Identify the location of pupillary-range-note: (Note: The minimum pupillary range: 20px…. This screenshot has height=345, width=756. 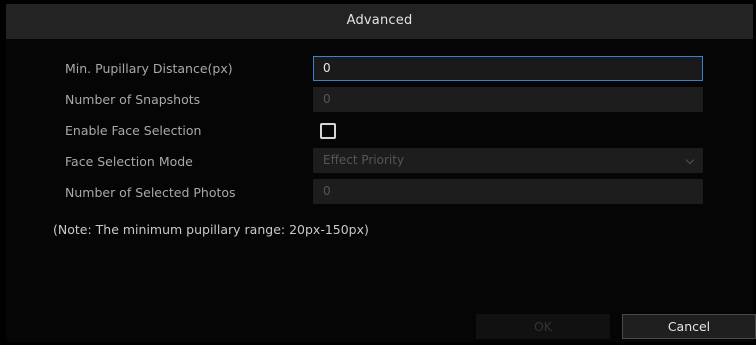
(211, 229).